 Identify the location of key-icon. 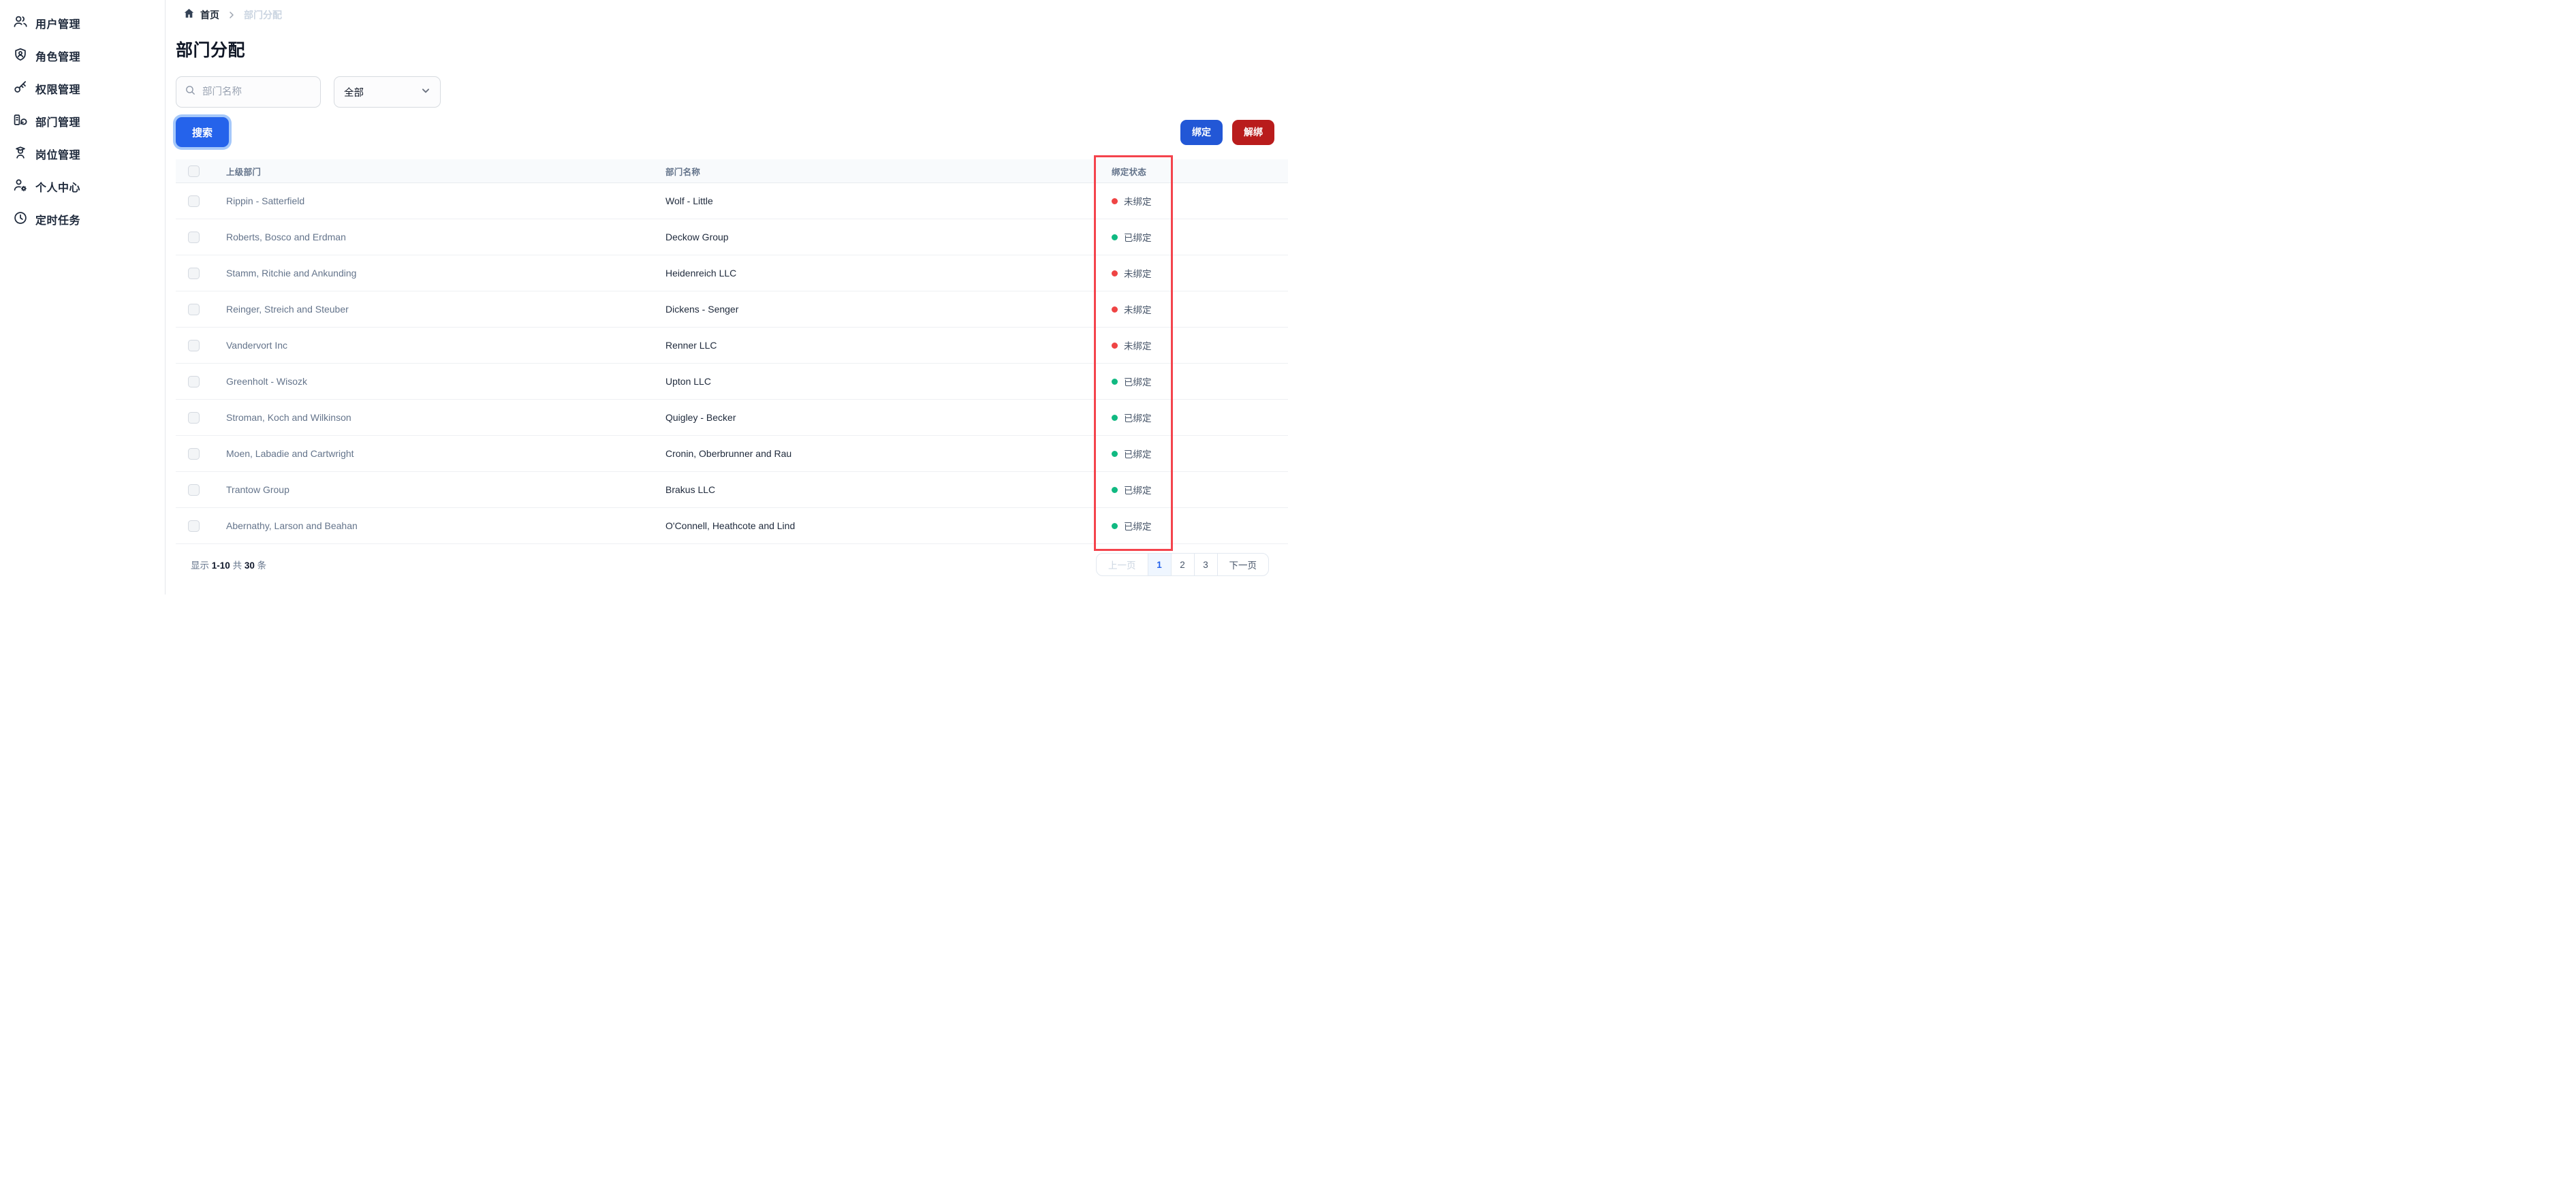
(20, 89).